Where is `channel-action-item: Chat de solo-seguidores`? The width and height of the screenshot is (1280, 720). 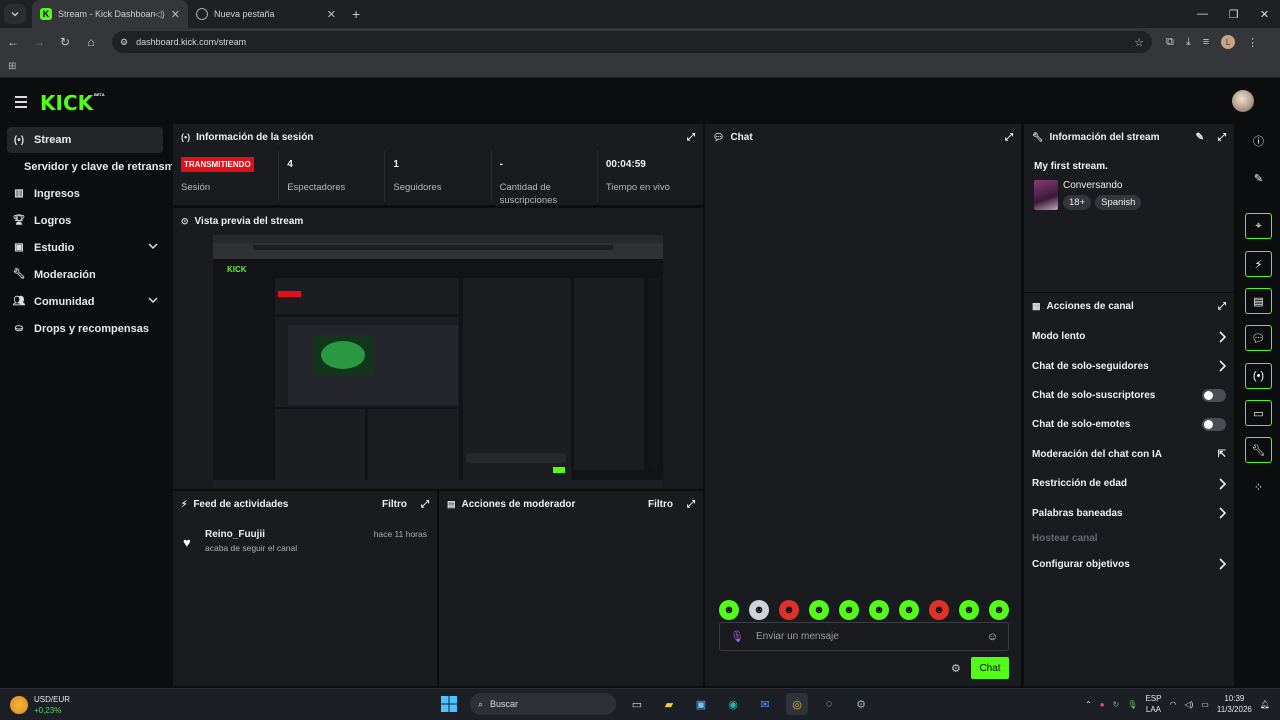 channel-action-item: Chat de solo-seguidores is located at coordinates (1129, 365).